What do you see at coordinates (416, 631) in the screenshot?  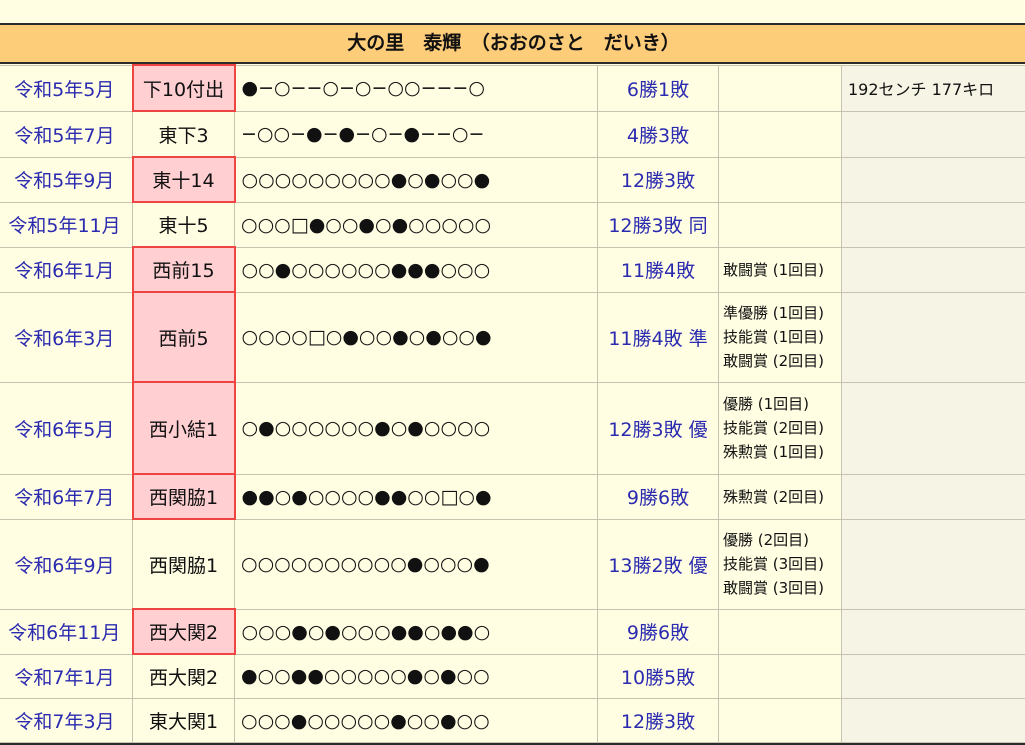 I see `bouts-cell: ○○○●○●○○○●●○●●○` at bounding box center [416, 631].